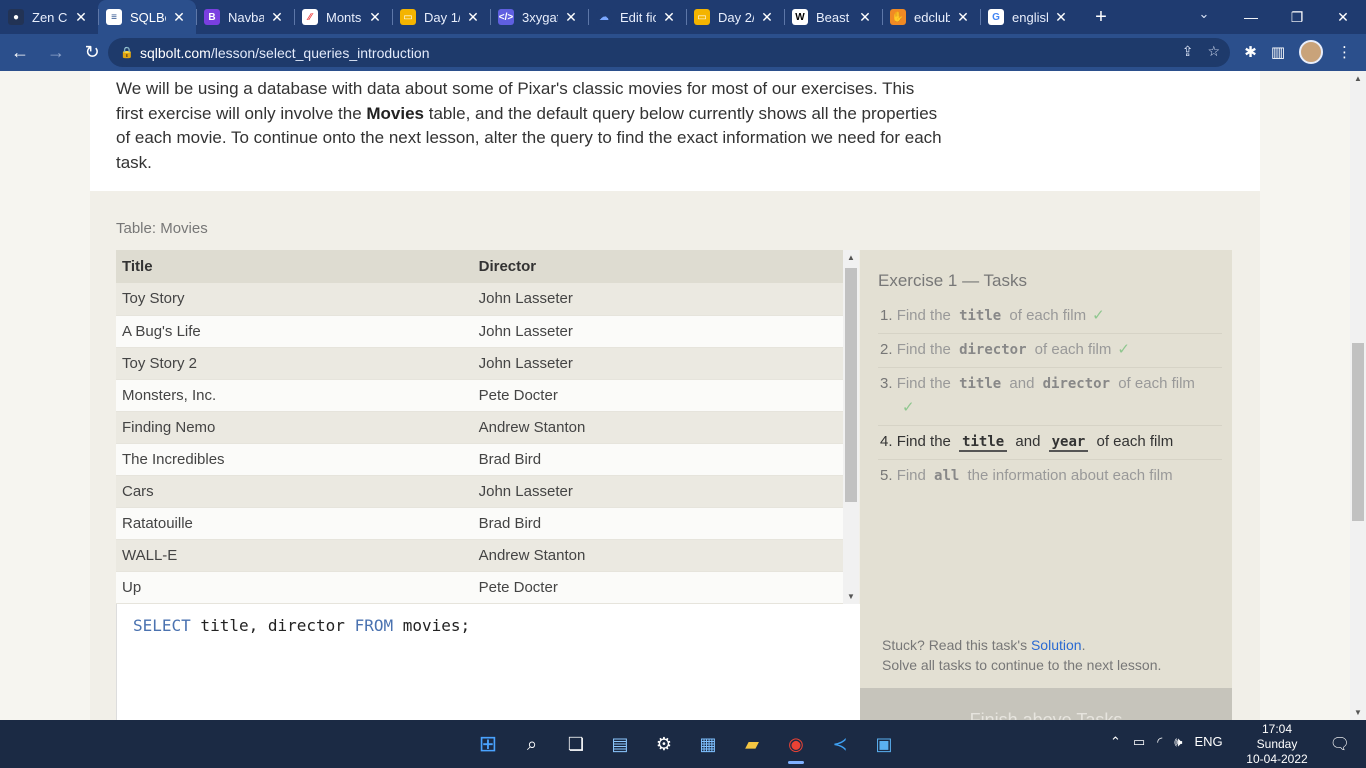  What do you see at coordinates (1213, 51) in the screenshot?
I see `bookmark-star-icon: ☆` at bounding box center [1213, 51].